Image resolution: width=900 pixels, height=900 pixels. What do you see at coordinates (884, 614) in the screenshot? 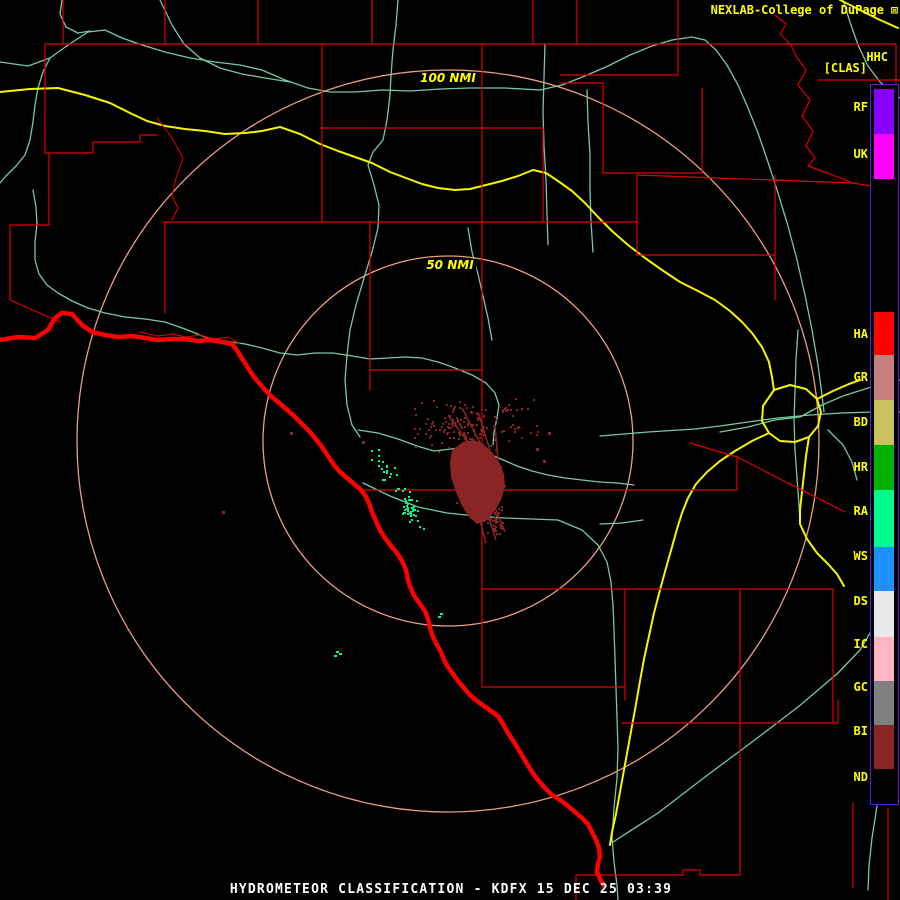
I see `legend-swatch-ds` at bounding box center [884, 614].